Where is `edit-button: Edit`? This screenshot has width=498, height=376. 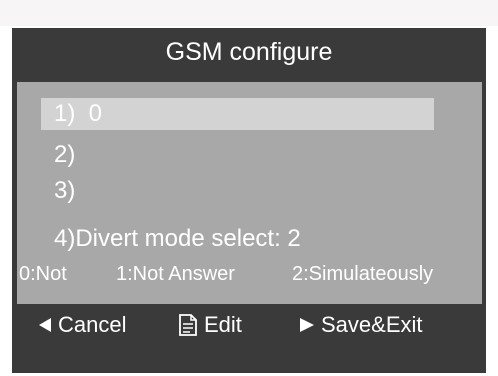 edit-button: Edit is located at coordinates (210, 325).